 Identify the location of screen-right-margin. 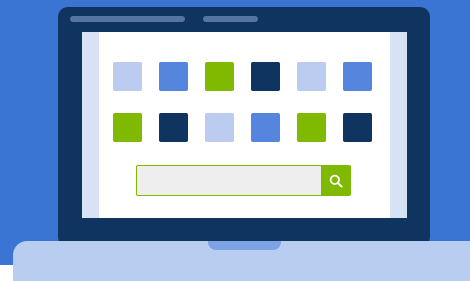
(398, 125).